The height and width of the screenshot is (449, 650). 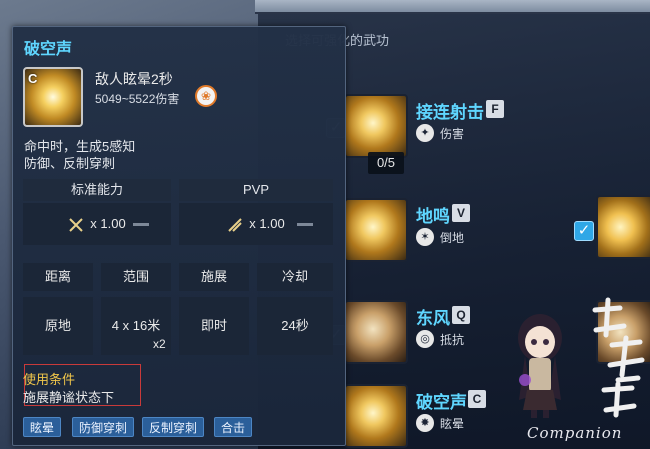 What do you see at coordinates (540, 366) in the screenshot?
I see `mascot-watermark-image` at bounding box center [540, 366].